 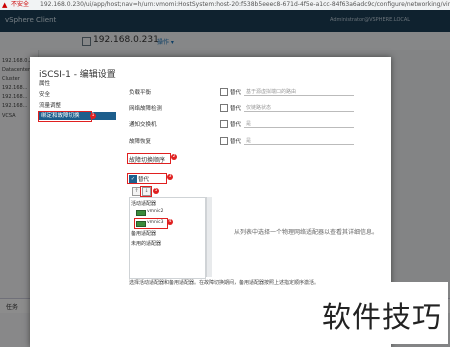 I want to click on failure-detection-label: 网络故障检测, so click(x=146, y=109).